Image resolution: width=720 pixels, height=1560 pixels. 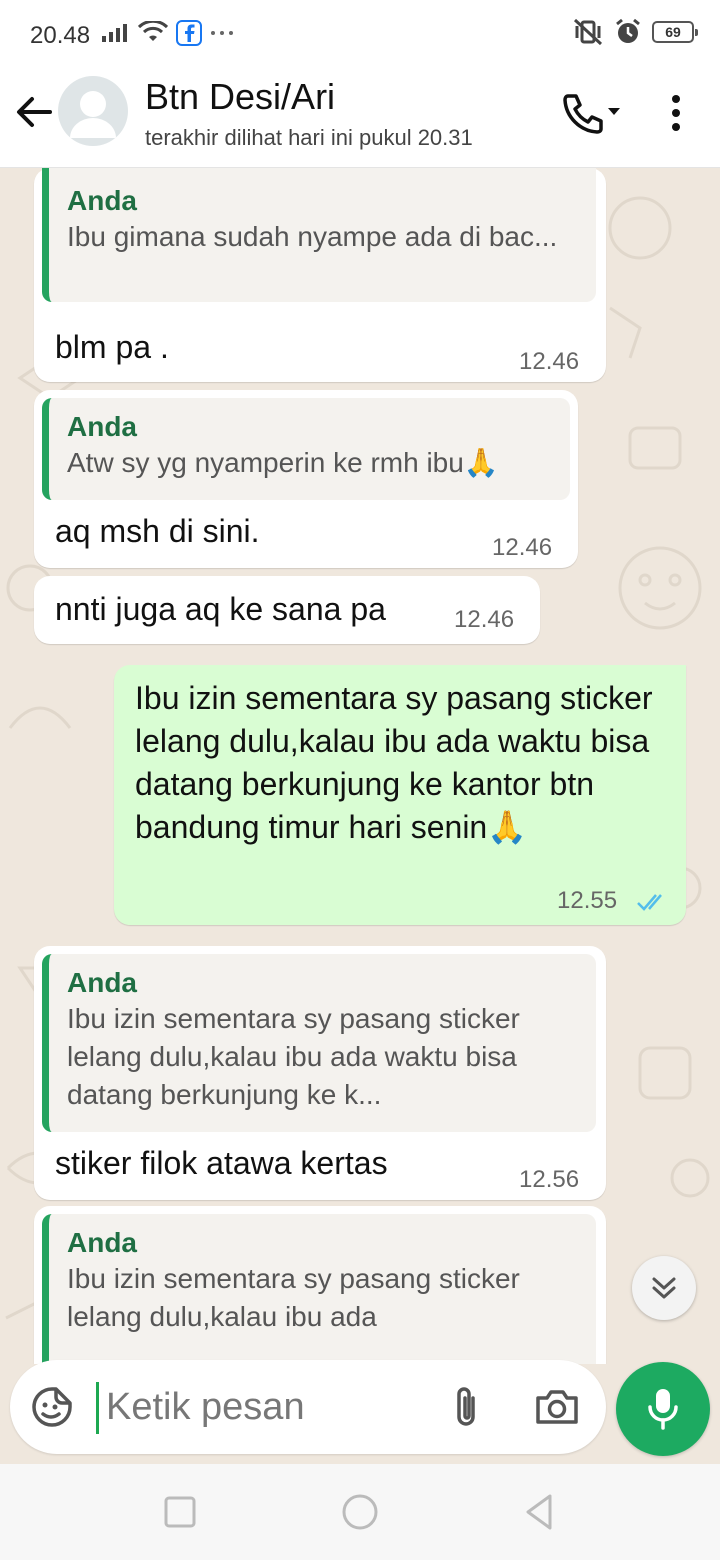 I want to click on facebook-icon, so click(x=189, y=33).